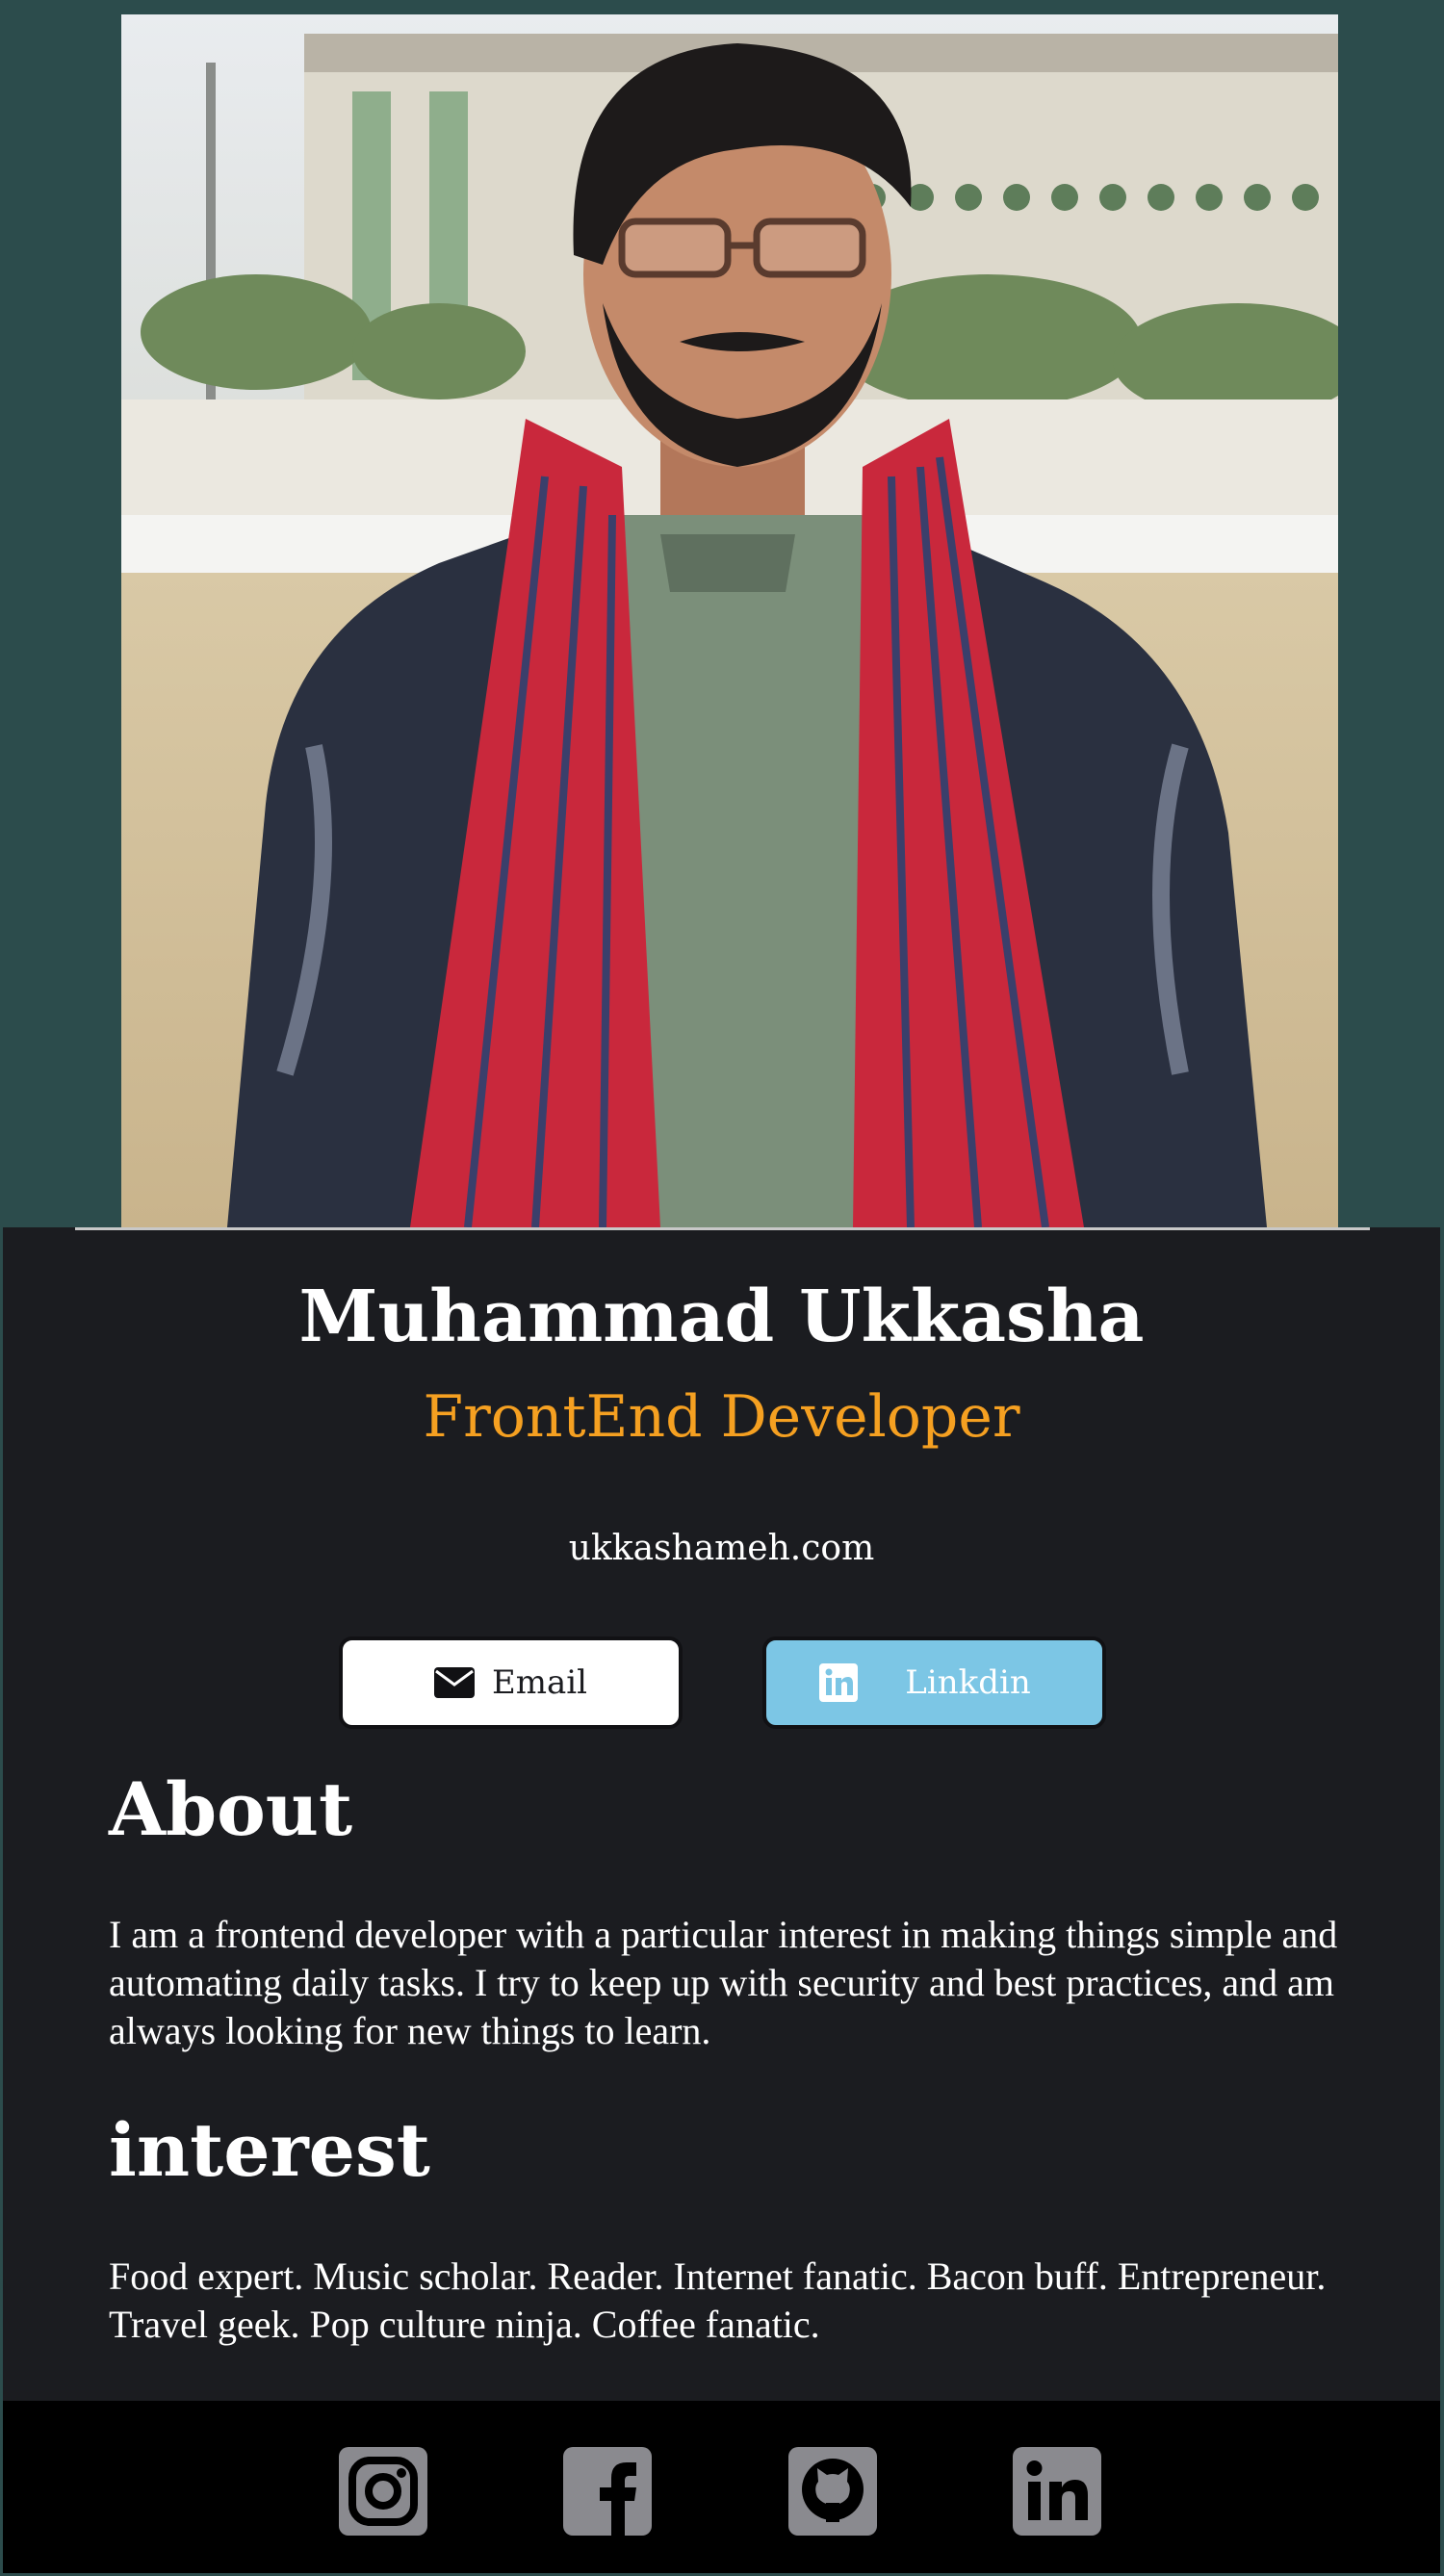  Describe the element at coordinates (721, 1417) in the screenshot. I see `profile-role: FrontEnd Developer` at that location.